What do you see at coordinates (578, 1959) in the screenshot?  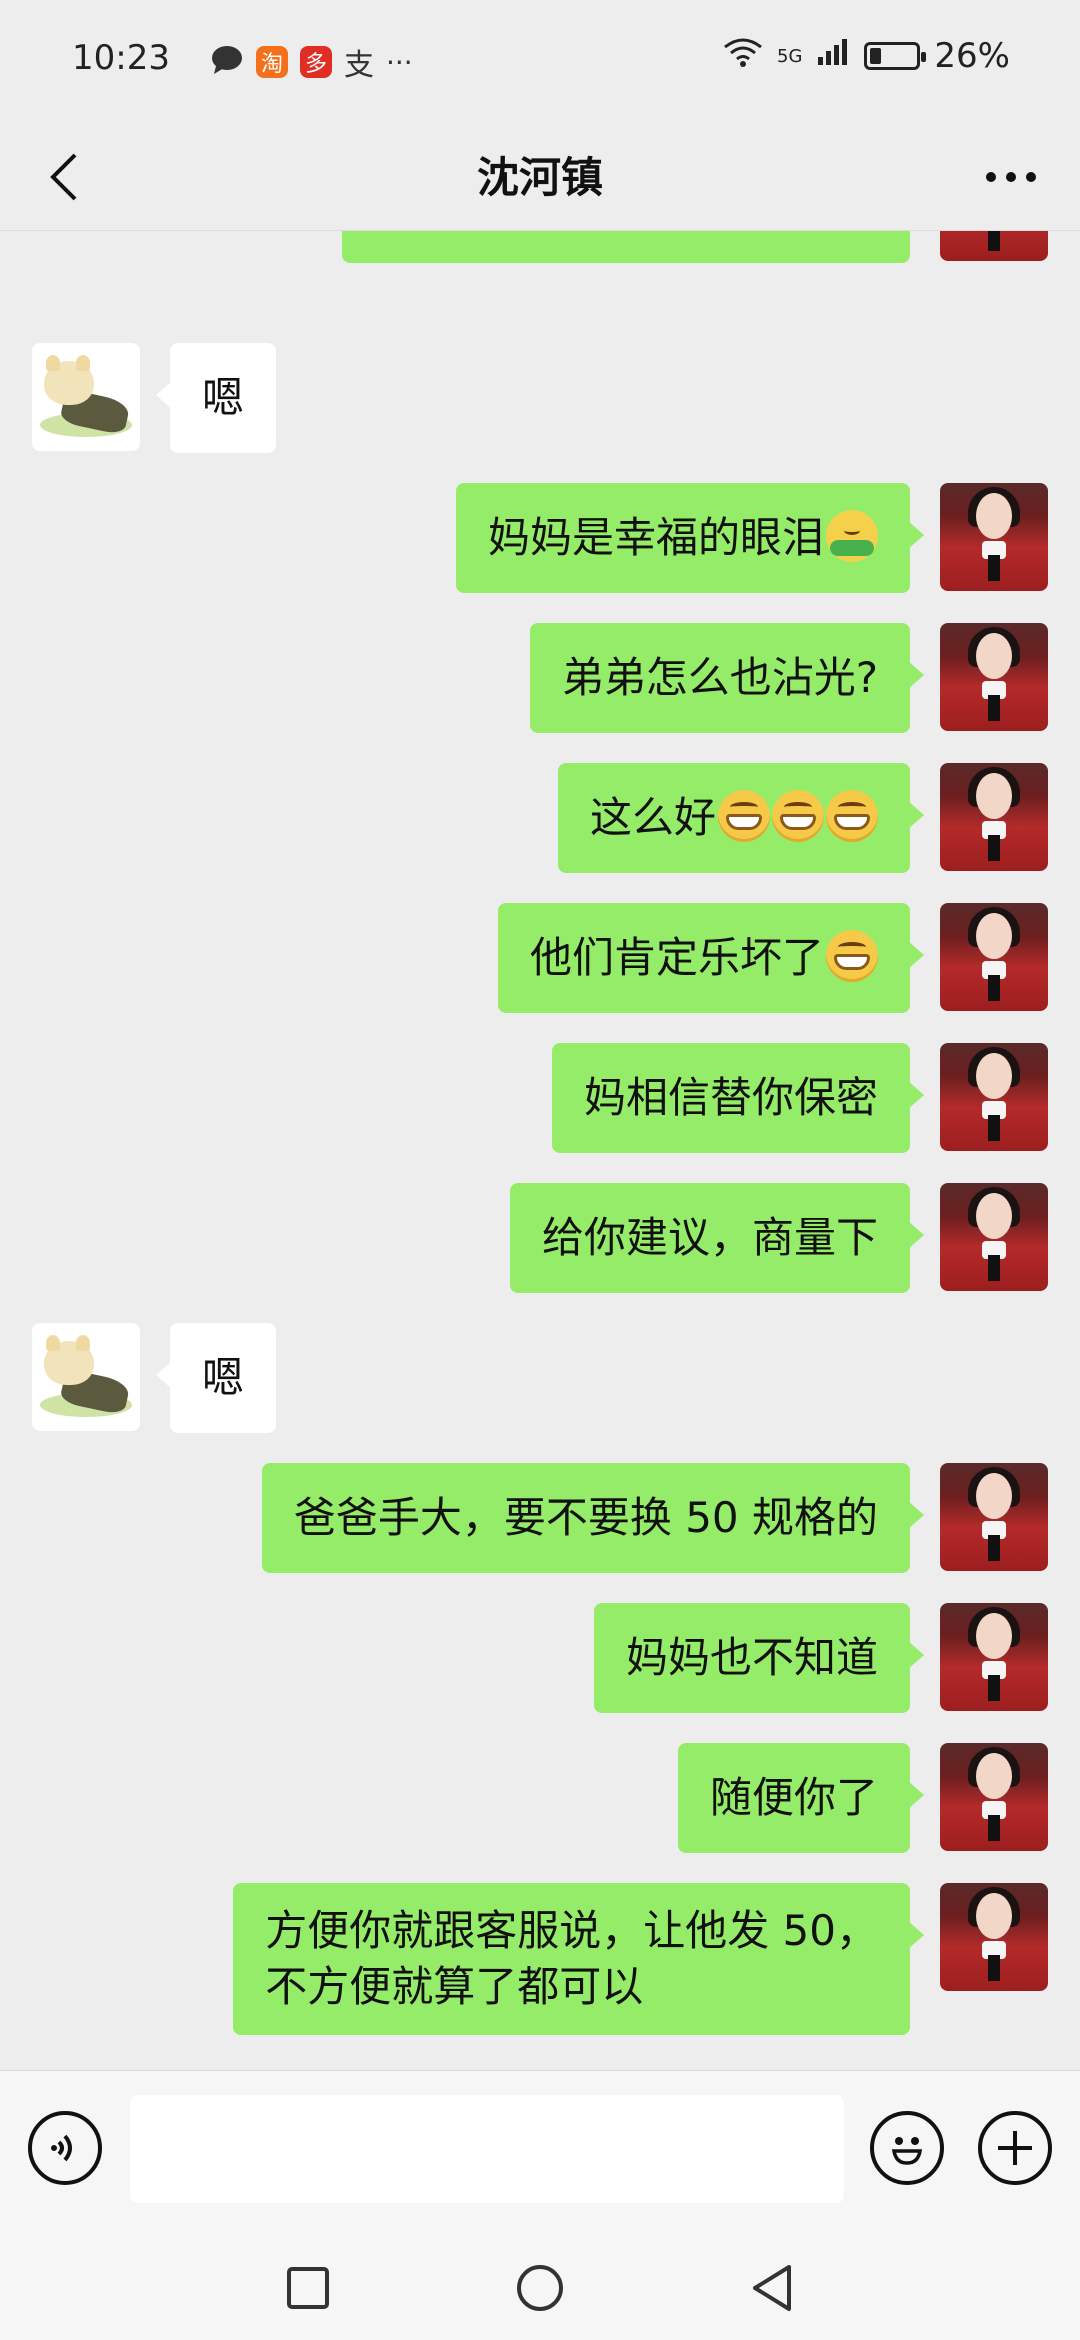 I see `sent-message-bubble: 方便你就跟客服说，让他发 50， 不方便就算了都可以` at bounding box center [578, 1959].